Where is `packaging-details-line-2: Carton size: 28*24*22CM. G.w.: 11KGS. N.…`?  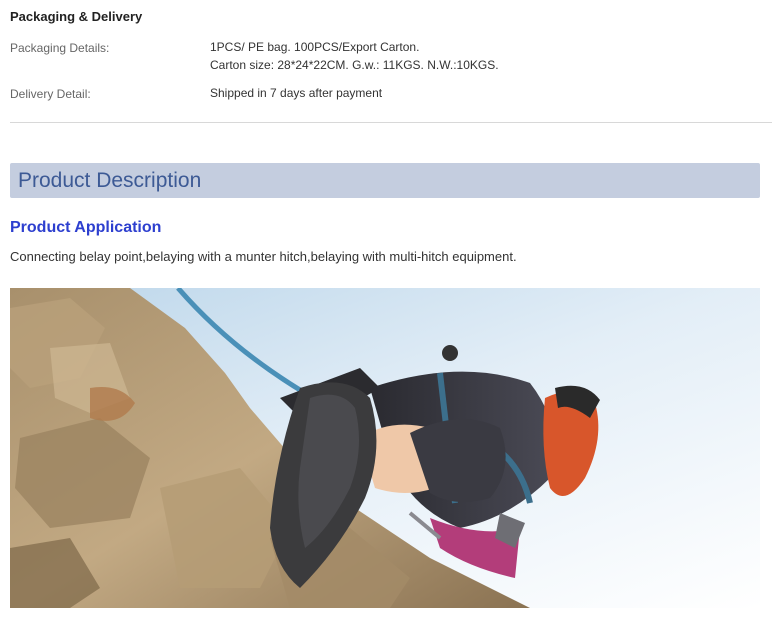
packaging-details-line-2: Carton size: 28*24*22CM. G.w.: 11KGS. N.… is located at coordinates (354, 65).